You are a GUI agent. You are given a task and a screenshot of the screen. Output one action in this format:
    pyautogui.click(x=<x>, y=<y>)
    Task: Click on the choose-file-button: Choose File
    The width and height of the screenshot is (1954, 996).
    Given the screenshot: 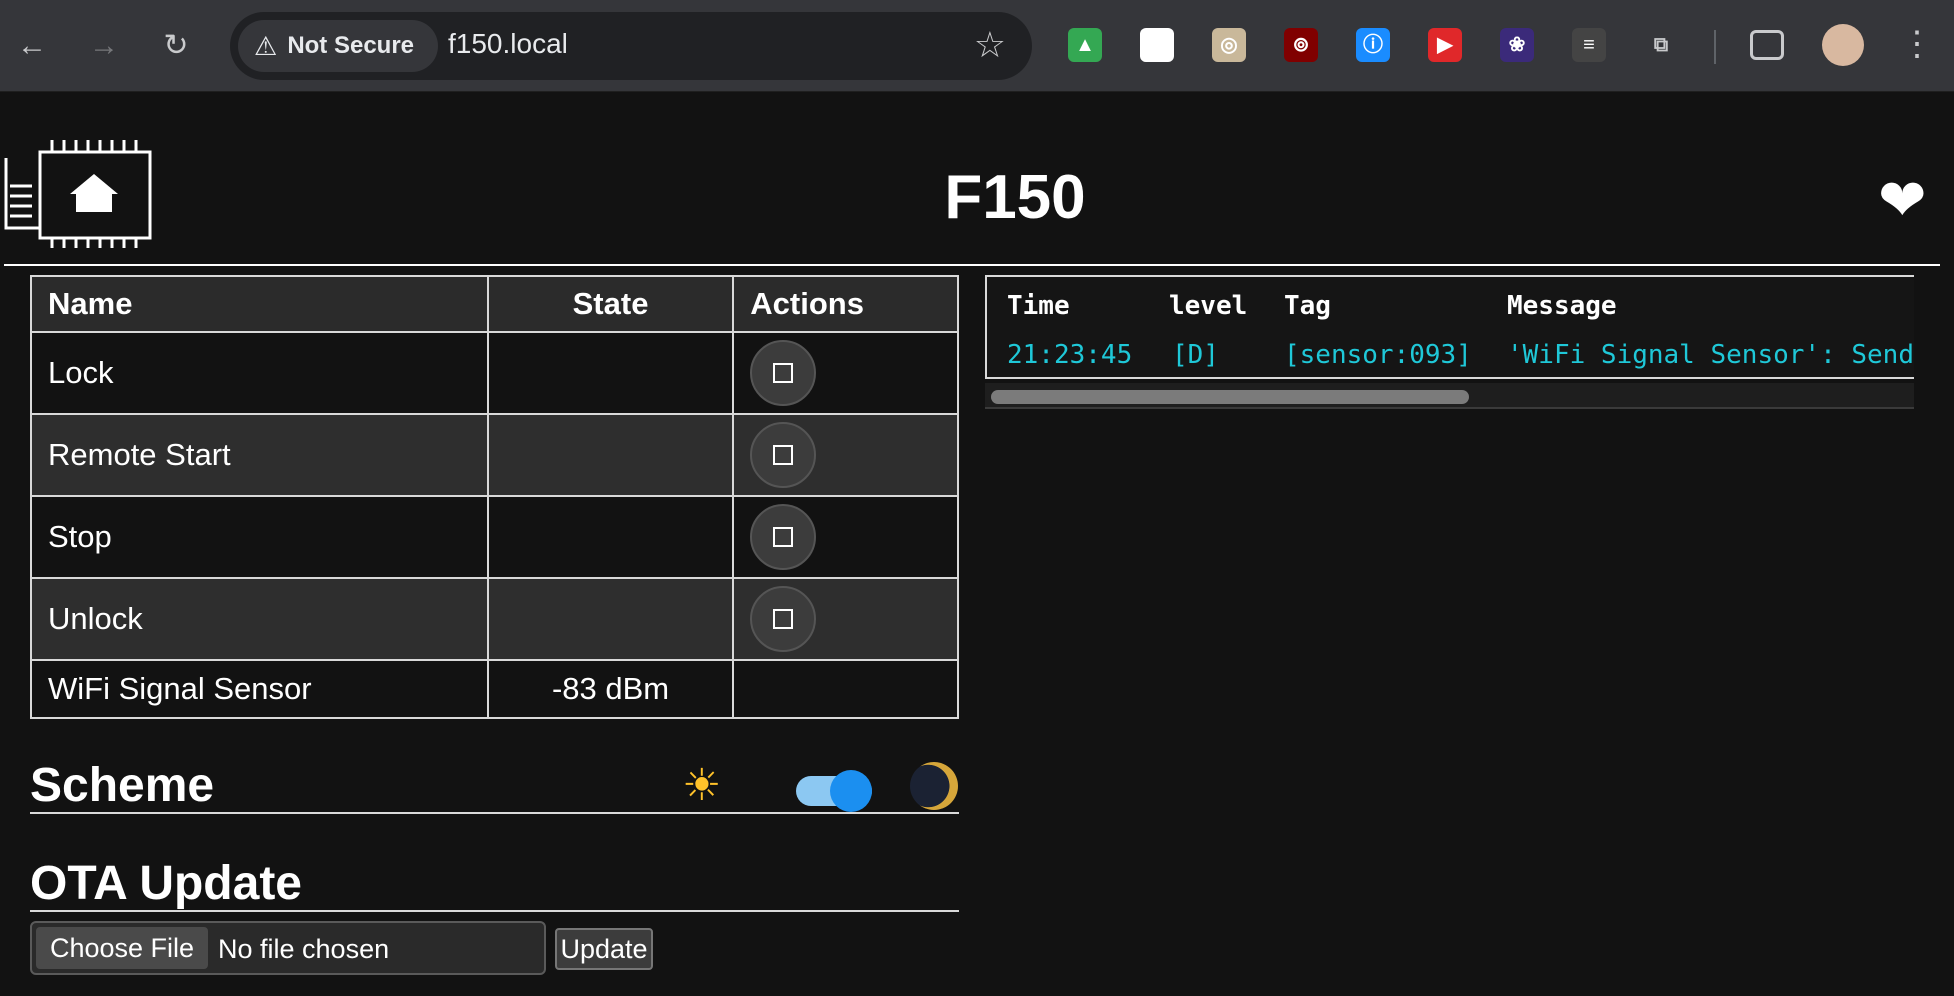 What is the action you would take?
    pyautogui.click(x=122, y=948)
    